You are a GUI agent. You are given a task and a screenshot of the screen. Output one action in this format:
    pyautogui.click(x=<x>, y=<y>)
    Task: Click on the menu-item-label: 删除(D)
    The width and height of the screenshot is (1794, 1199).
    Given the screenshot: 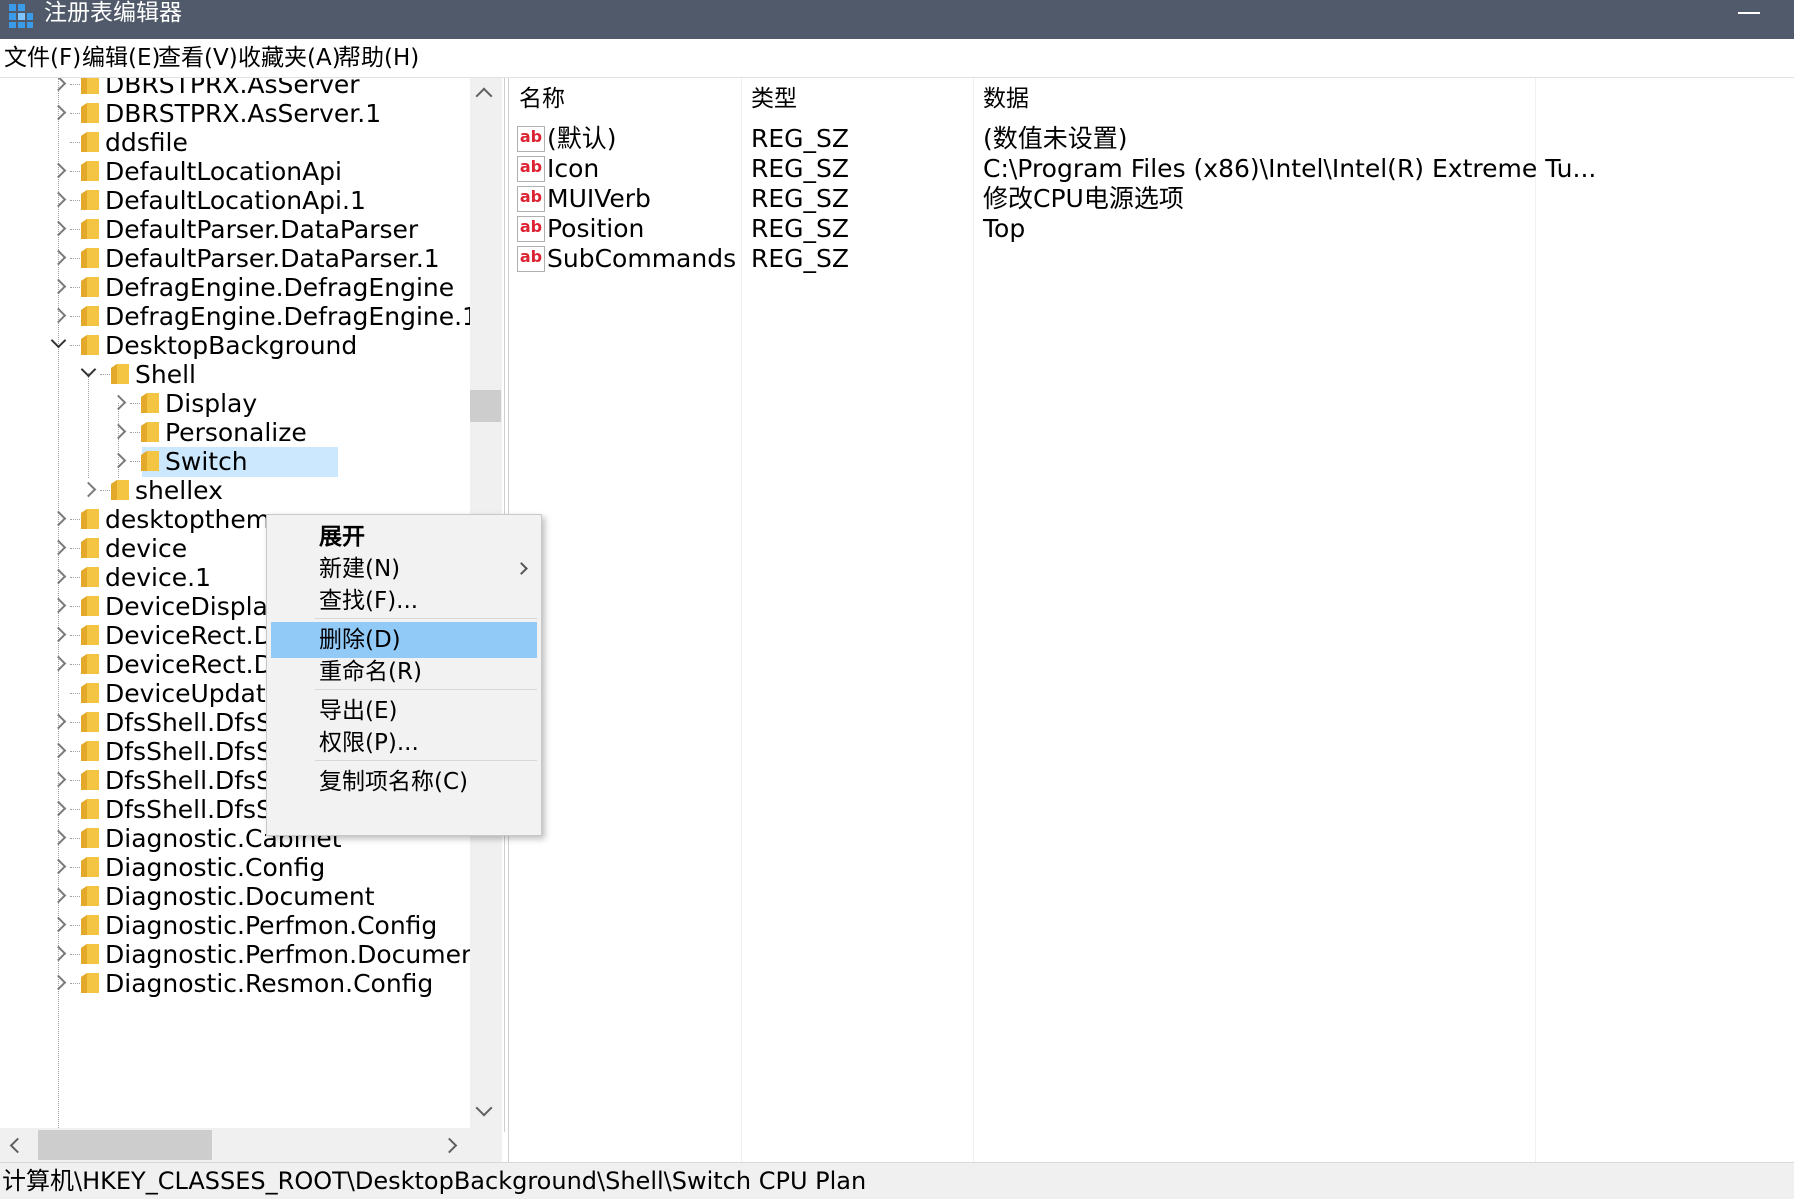 What is the action you would take?
    pyautogui.click(x=360, y=640)
    